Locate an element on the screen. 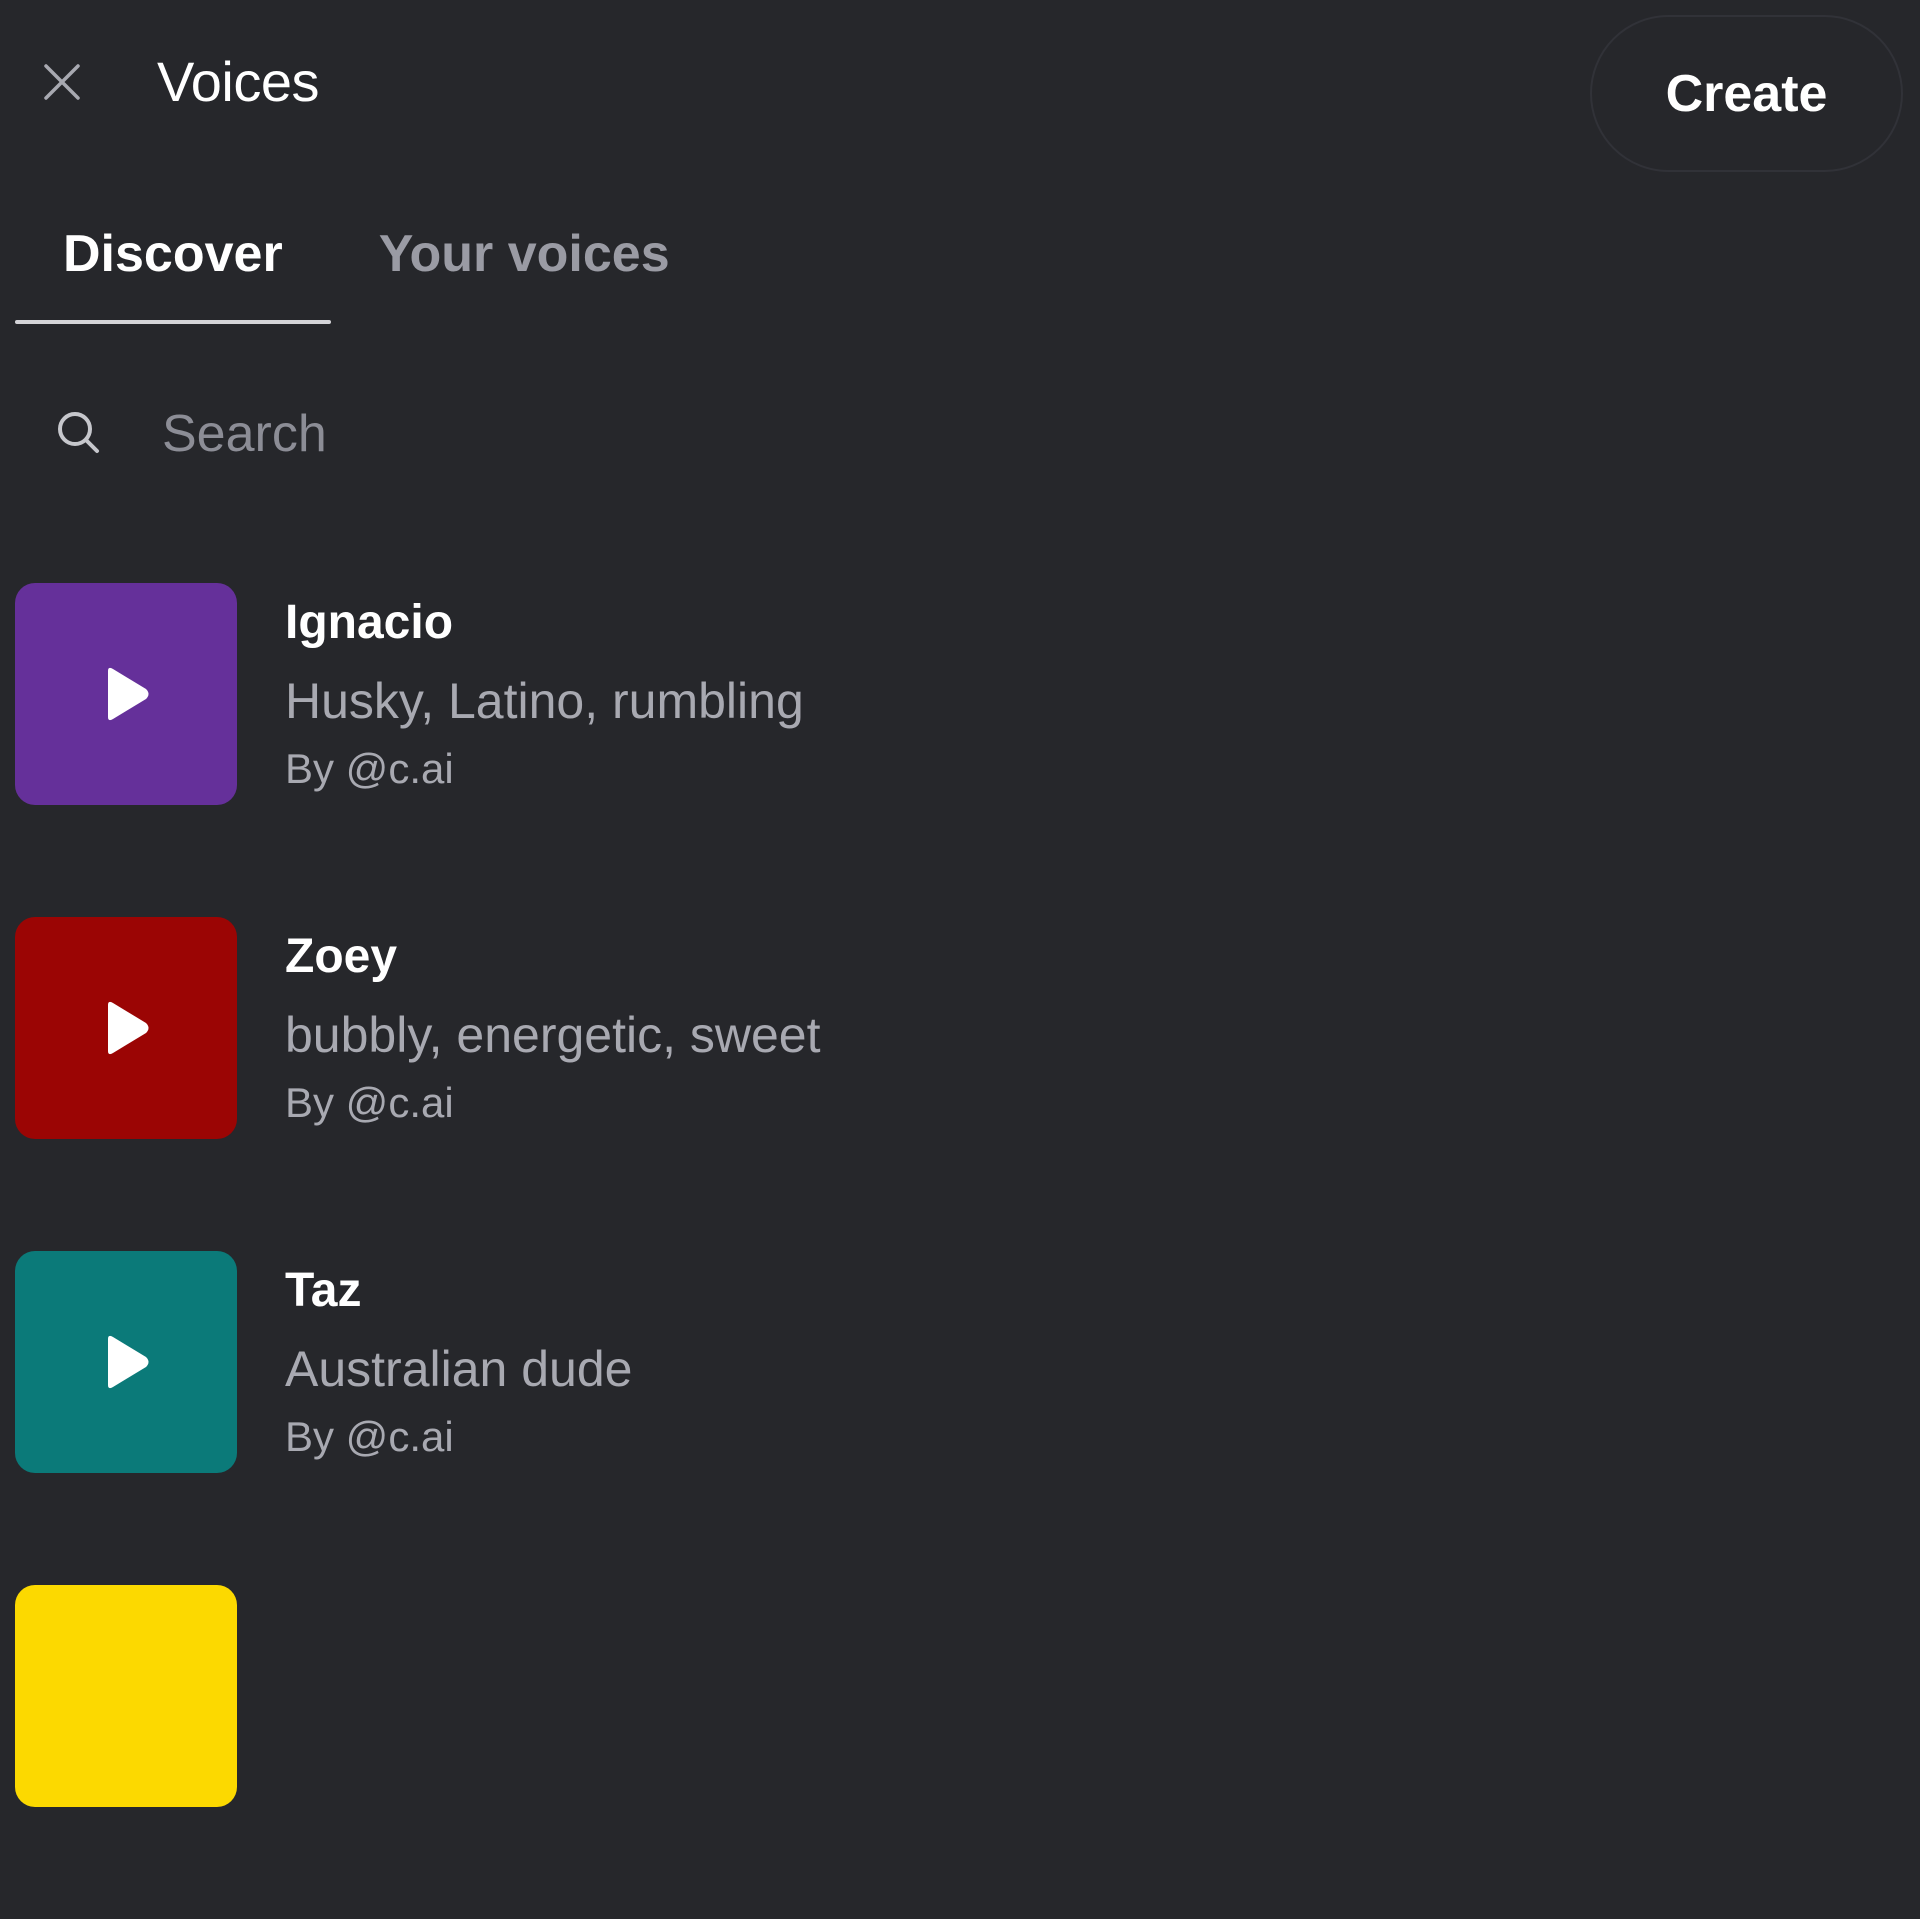 This screenshot has height=1919, width=1920. voice-name: Zoey is located at coordinates (341, 956).